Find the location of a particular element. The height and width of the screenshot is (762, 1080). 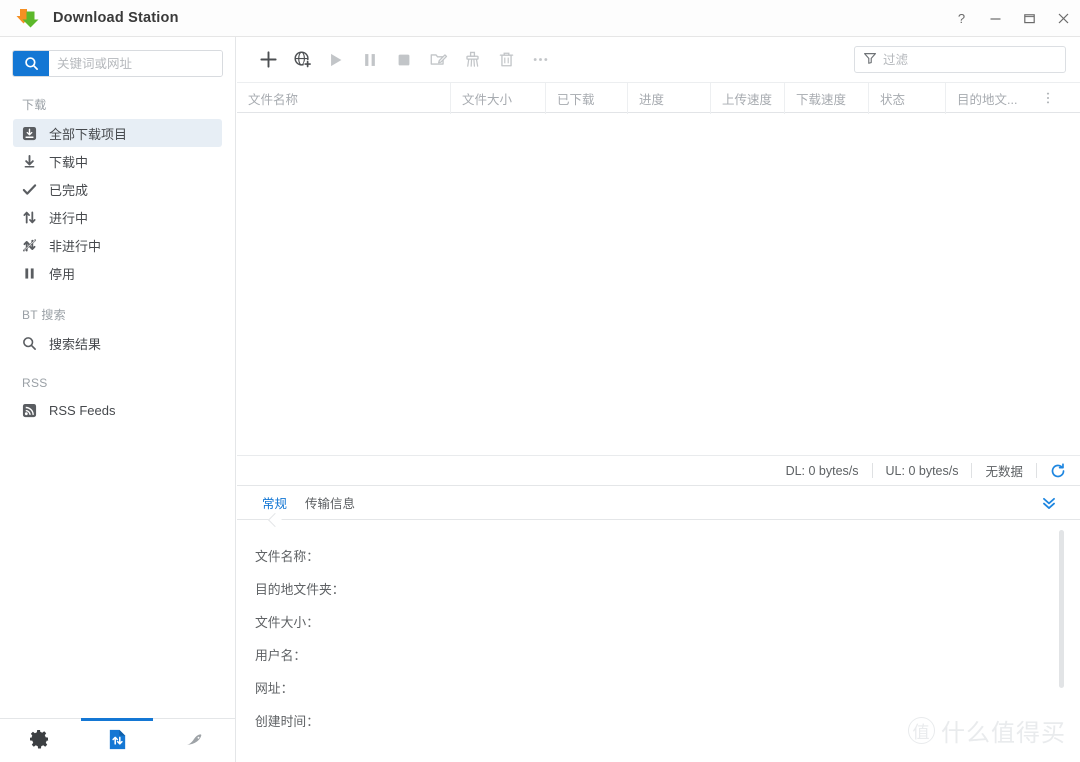

minimize-button is located at coordinates (995, 18).